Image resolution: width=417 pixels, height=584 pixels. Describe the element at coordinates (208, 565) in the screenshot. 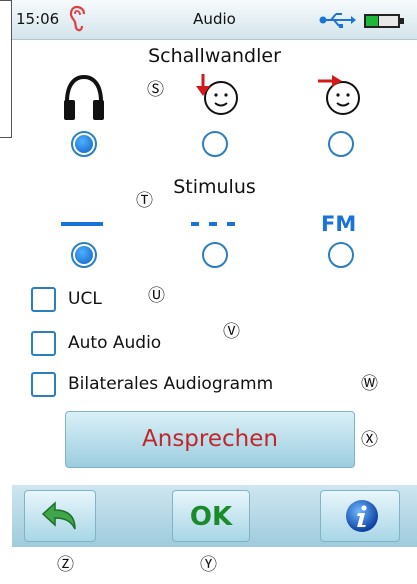

I see `ok-marker: Ⓨ` at that location.